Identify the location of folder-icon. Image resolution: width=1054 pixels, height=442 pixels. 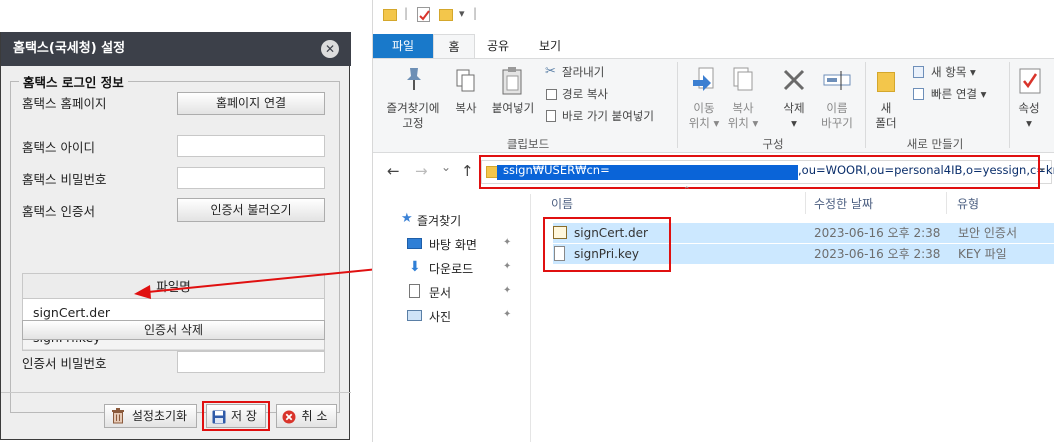
(390, 15).